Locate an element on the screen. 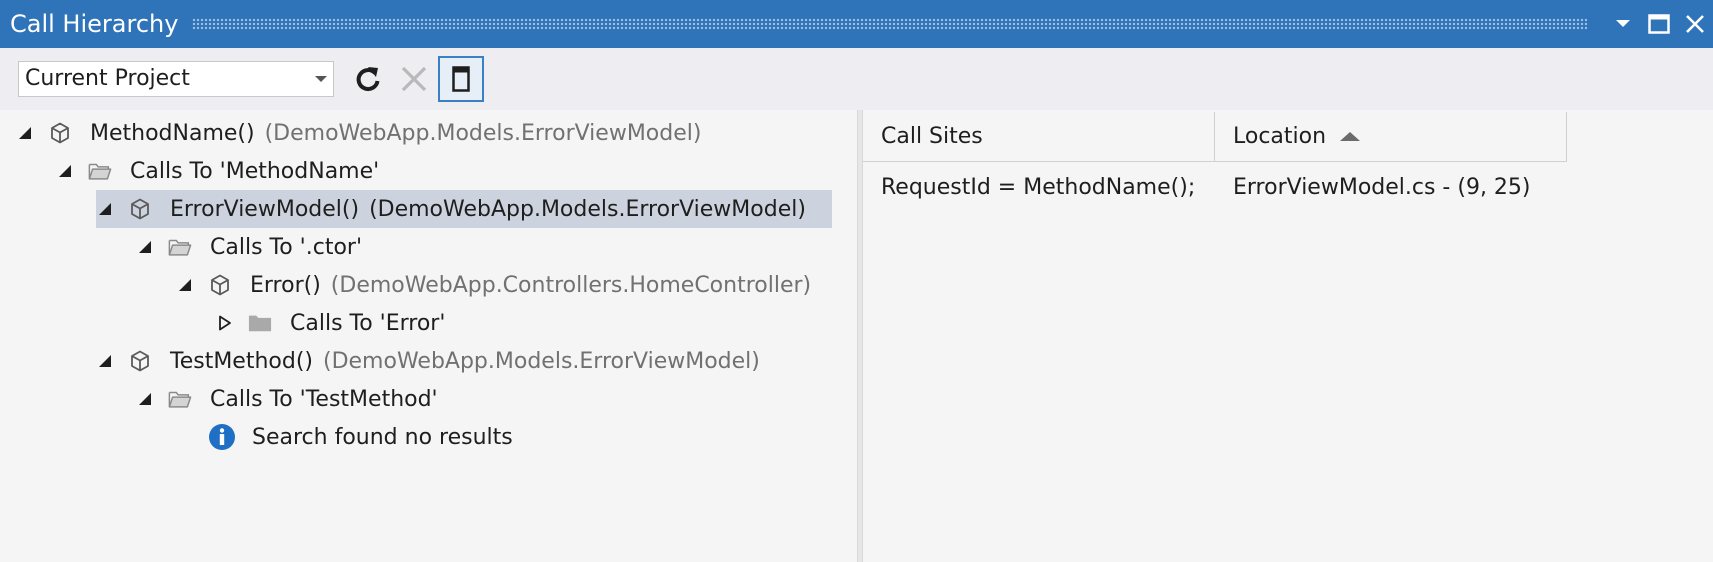 Image resolution: width=1713 pixels, height=562 pixels. toggle-details-pane-button is located at coordinates (461, 79).